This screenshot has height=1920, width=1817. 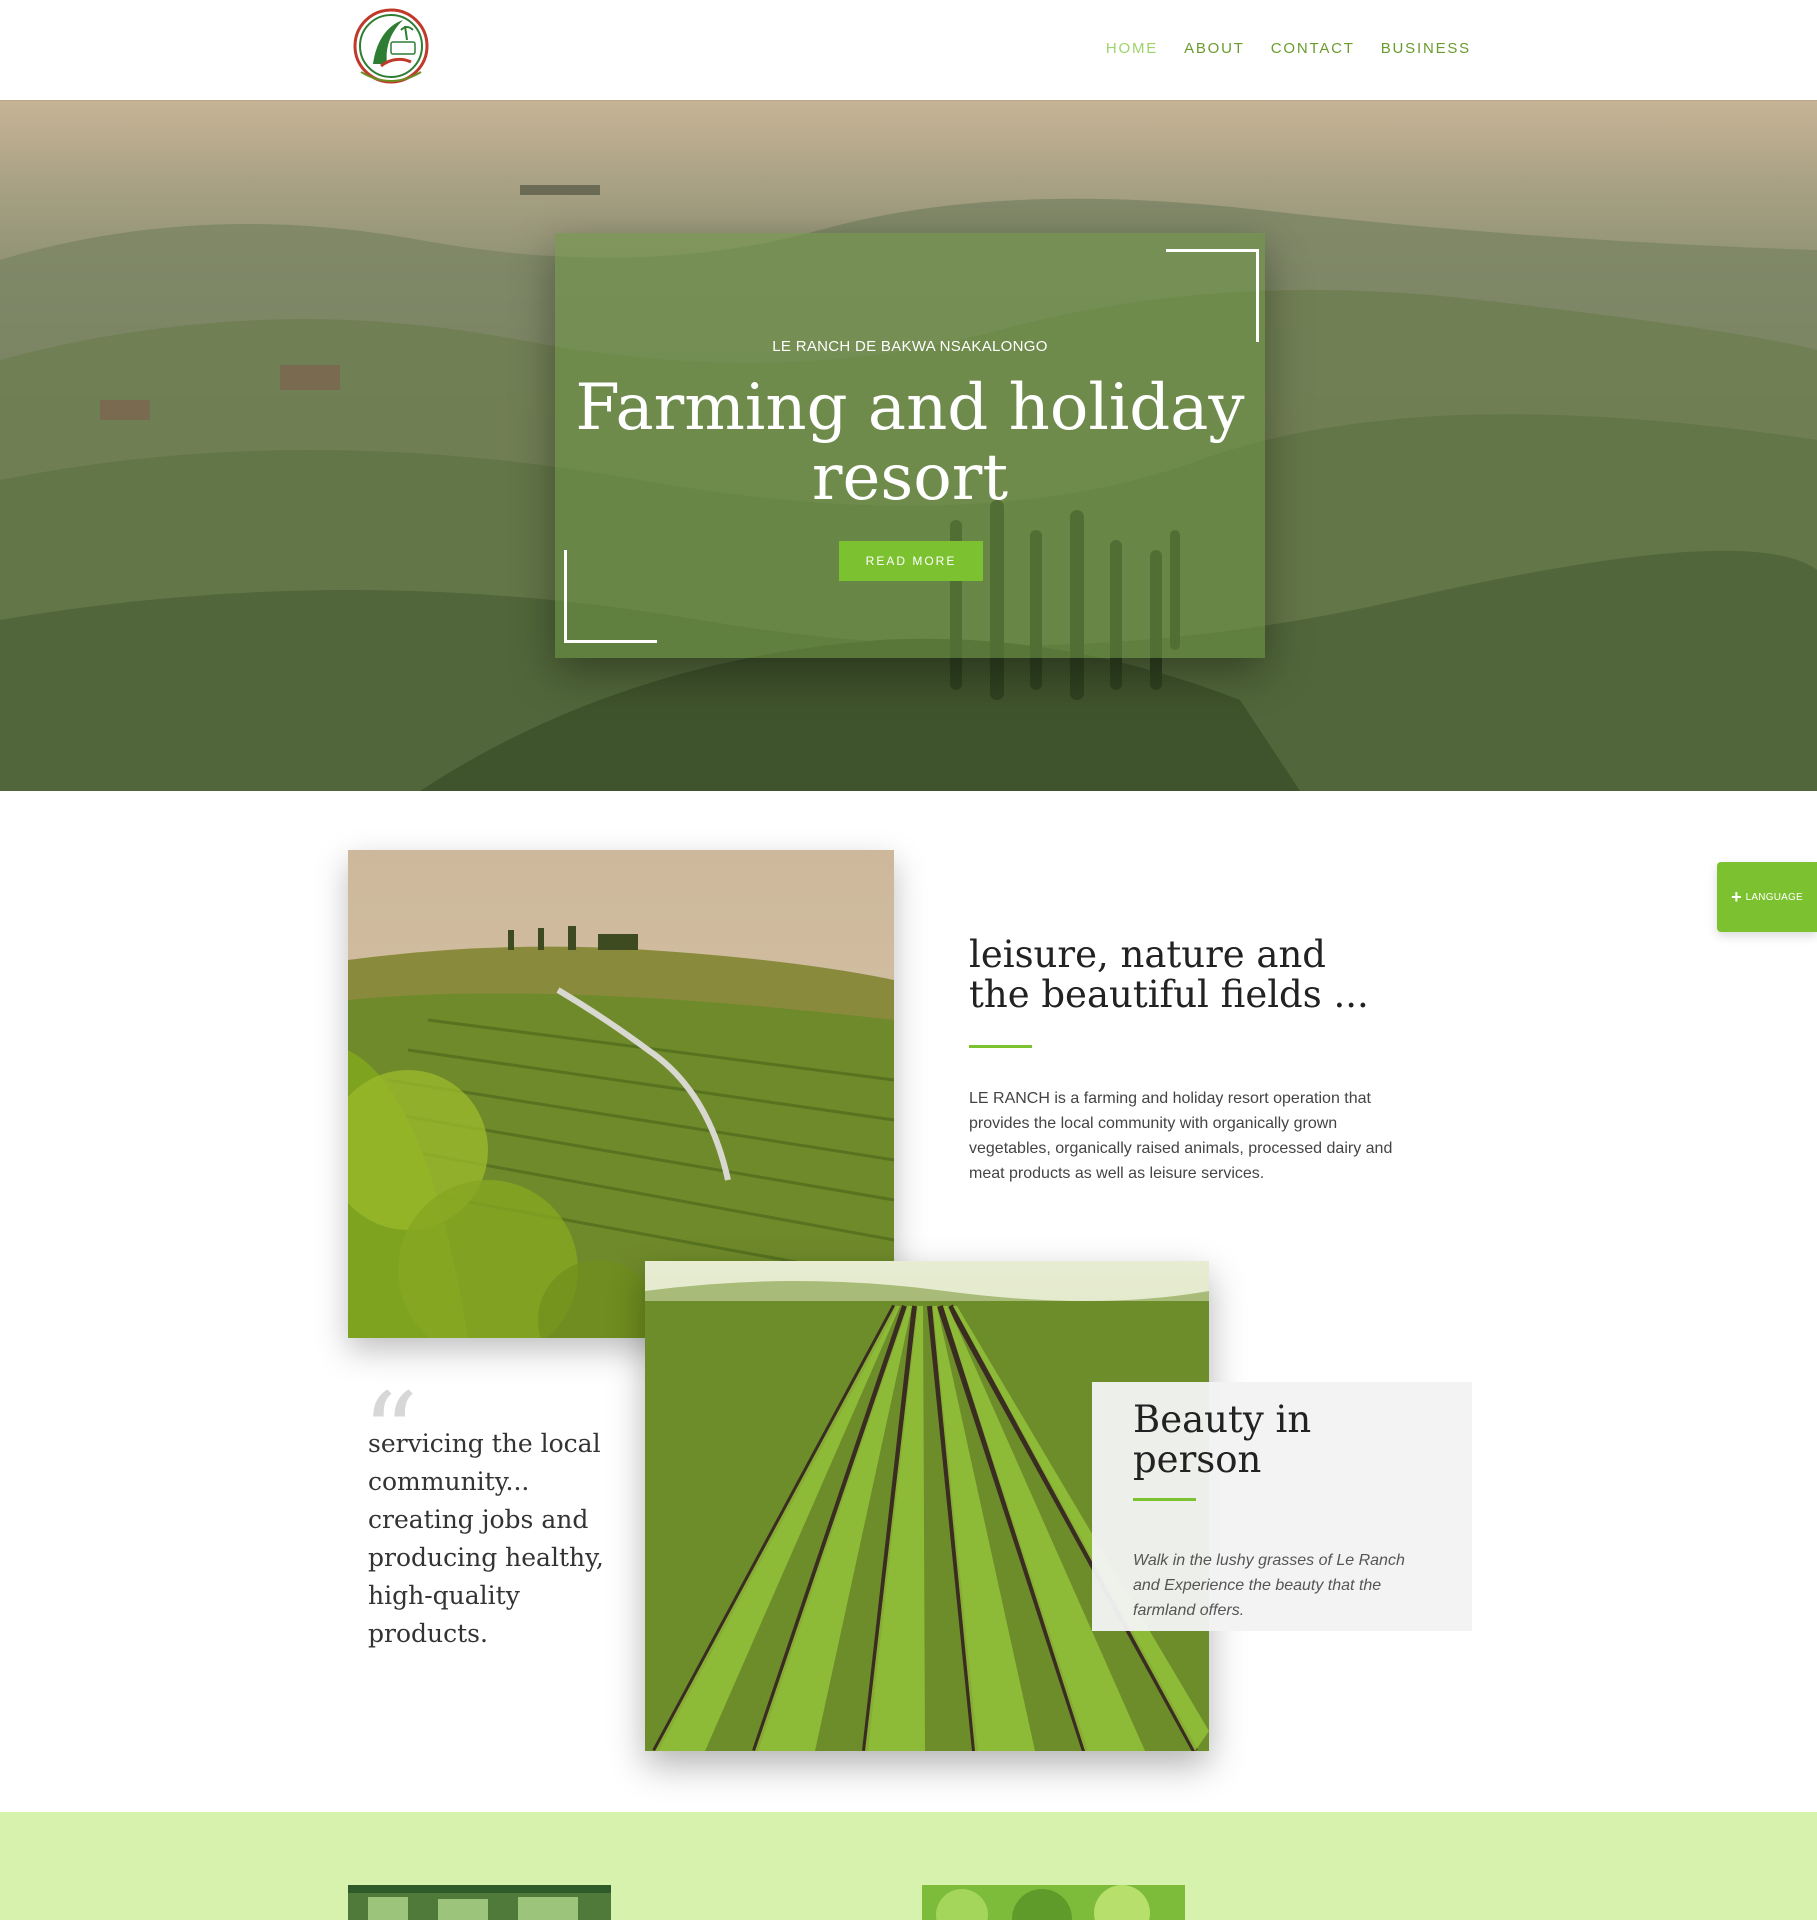 What do you see at coordinates (1426, 48) in the screenshot?
I see `nav-link-business: BUSINESS` at bounding box center [1426, 48].